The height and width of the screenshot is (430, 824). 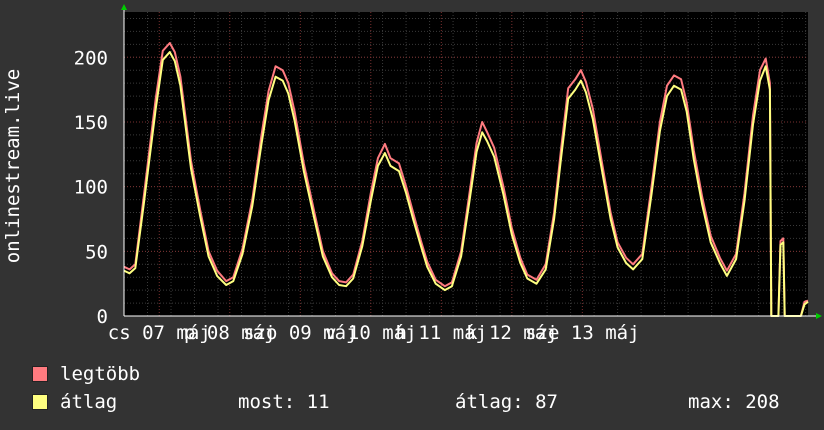 What do you see at coordinates (819, 316) in the screenshot?
I see `x-axis-arrow` at bounding box center [819, 316].